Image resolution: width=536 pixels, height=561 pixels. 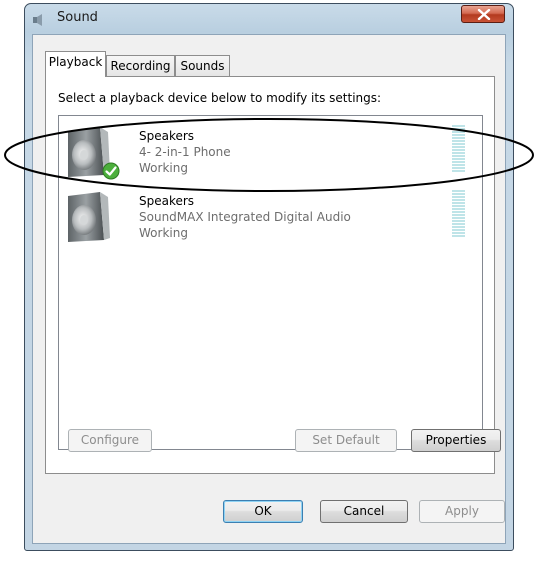 I want to click on device-description: 4- 2-in-1 Phone, so click(x=185, y=152).